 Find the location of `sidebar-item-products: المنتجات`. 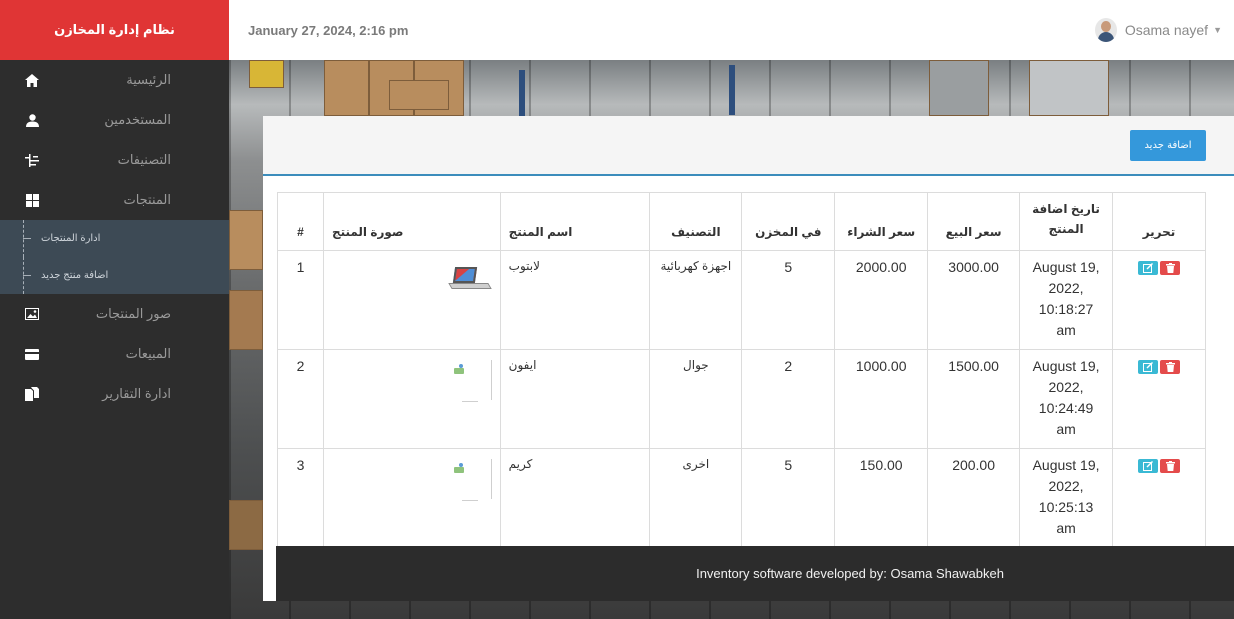

sidebar-item-products: المنتجات is located at coordinates (114, 200).